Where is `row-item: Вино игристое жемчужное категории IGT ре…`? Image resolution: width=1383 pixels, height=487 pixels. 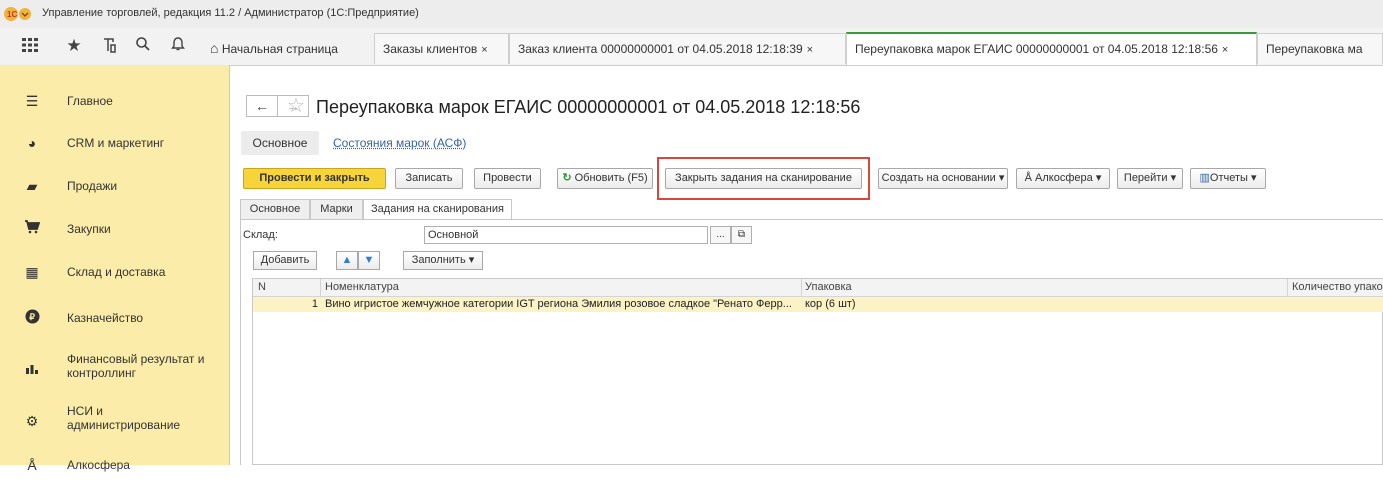
row-item: Вино игристое жемчужное категории IGT ре… is located at coordinates (558, 304).